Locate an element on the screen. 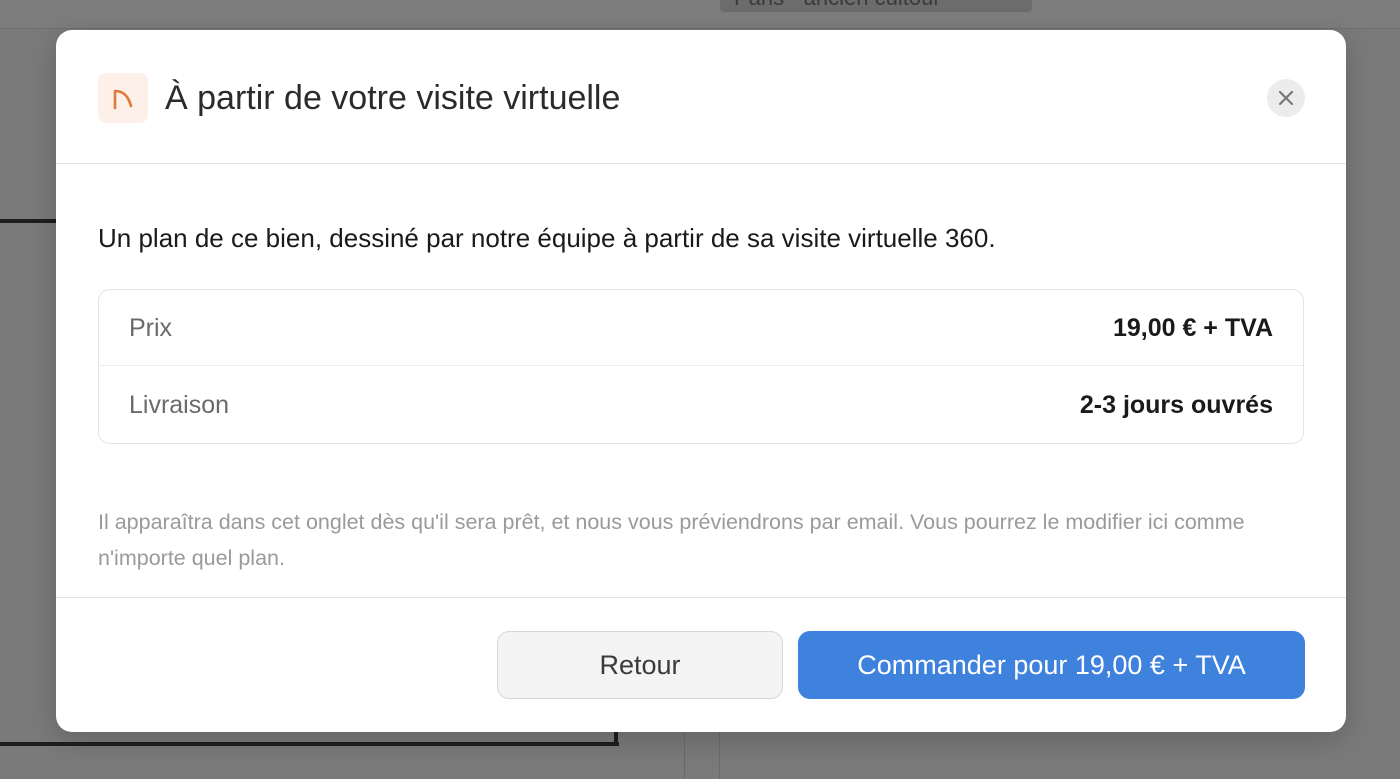 The image size is (1400, 779). table-row-price: Prix 19,00 € + TVA is located at coordinates (701, 328).